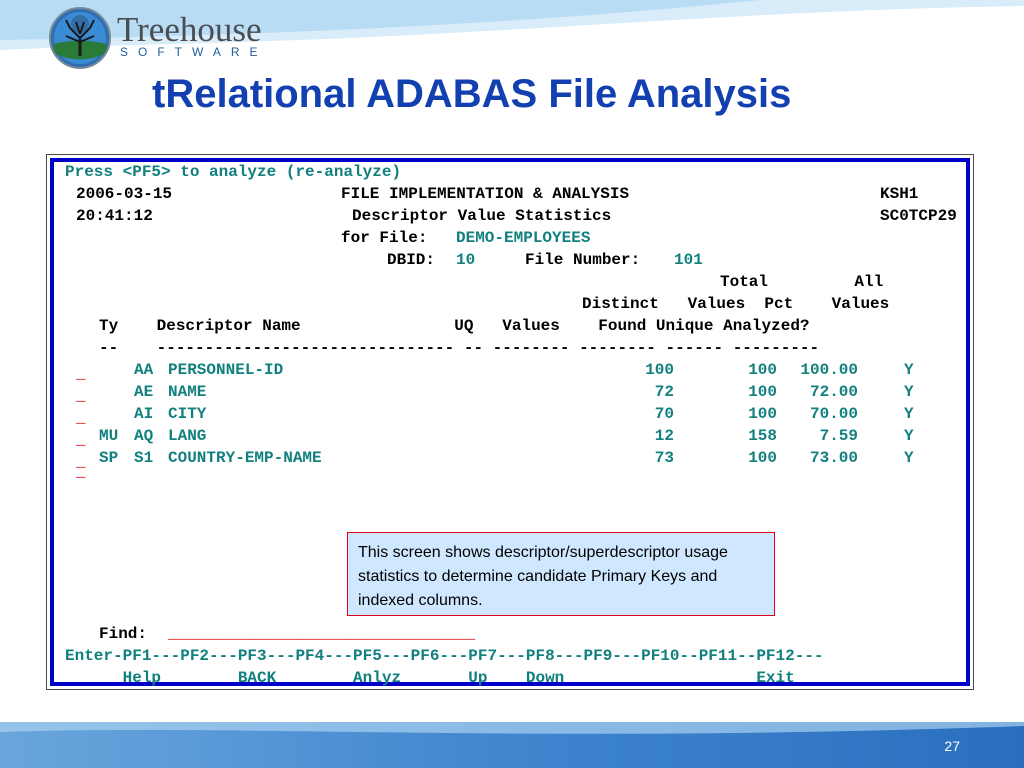  What do you see at coordinates (523, 238) in the screenshot?
I see `file-name: DEMO-EMPLOYEES` at bounding box center [523, 238].